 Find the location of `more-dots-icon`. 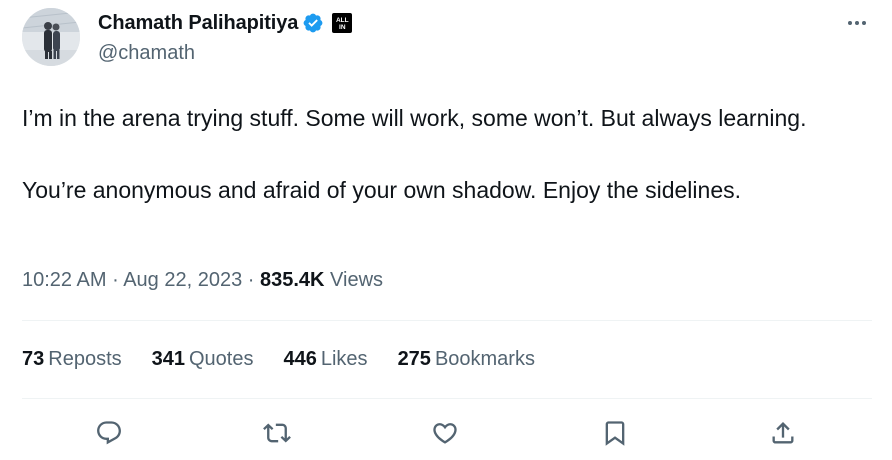

more-dots-icon is located at coordinates (857, 23).